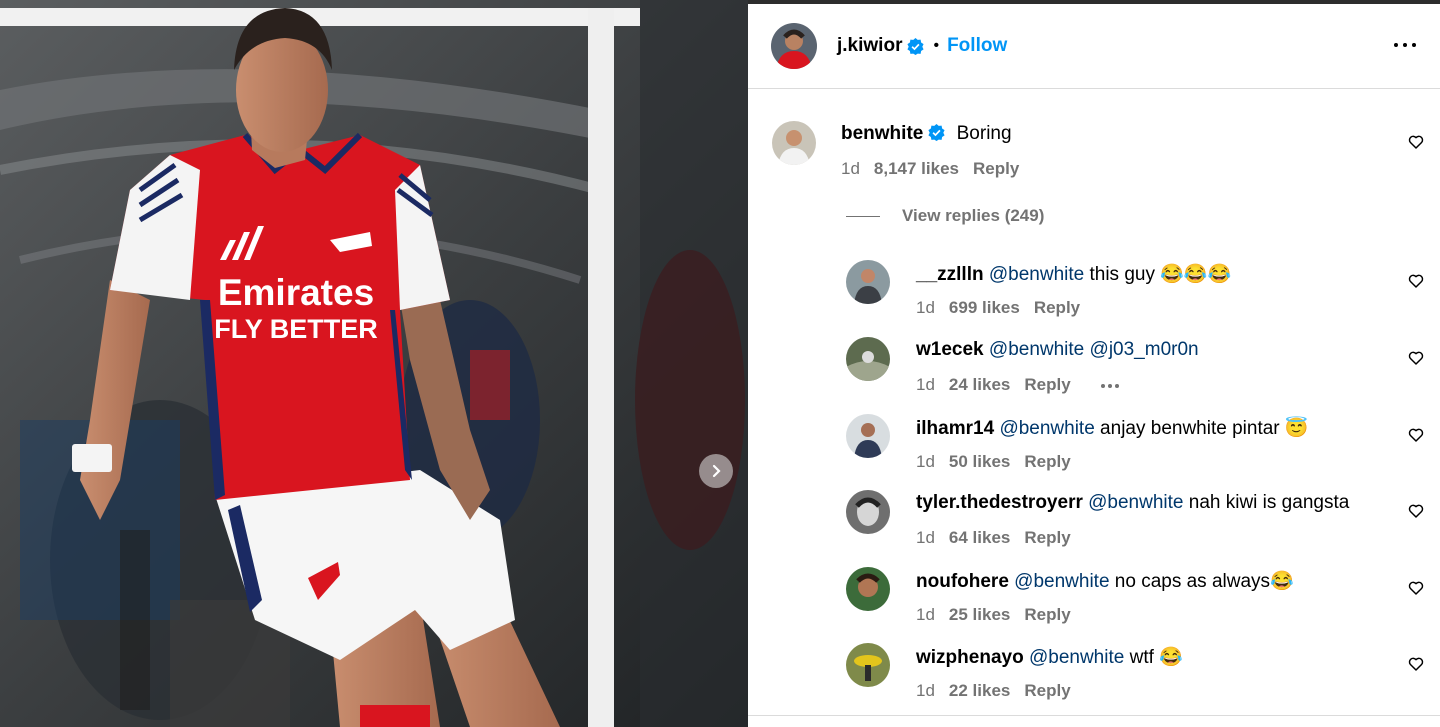 Image resolution: width=1440 pixels, height=727 pixels. What do you see at coordinates (1094, 46) in the screenshot?
I see `post-header: j.kiwior • Follow` at bounding box center [1094, 46].